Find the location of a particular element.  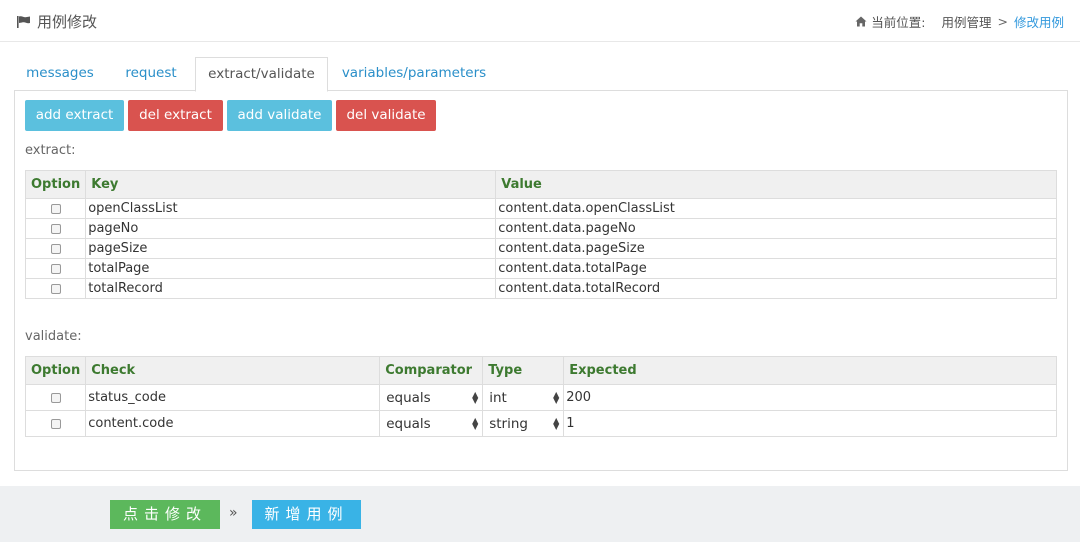

type-value: string is located at coordinates (508, 423).